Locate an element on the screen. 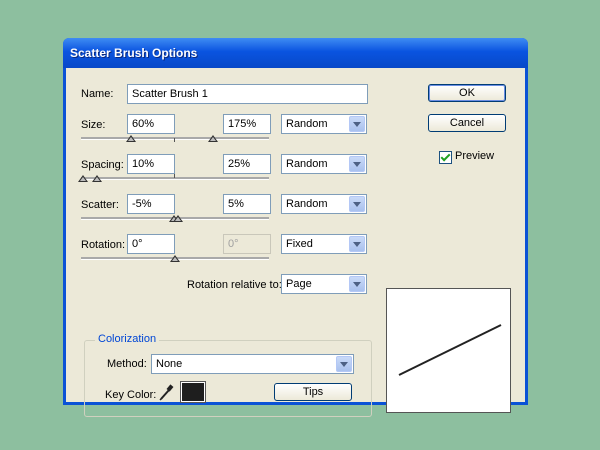 Image resolution: width=600 pixels, height=450 pixels. rotation-min-input: 0° is located at coordinates (151, 244).